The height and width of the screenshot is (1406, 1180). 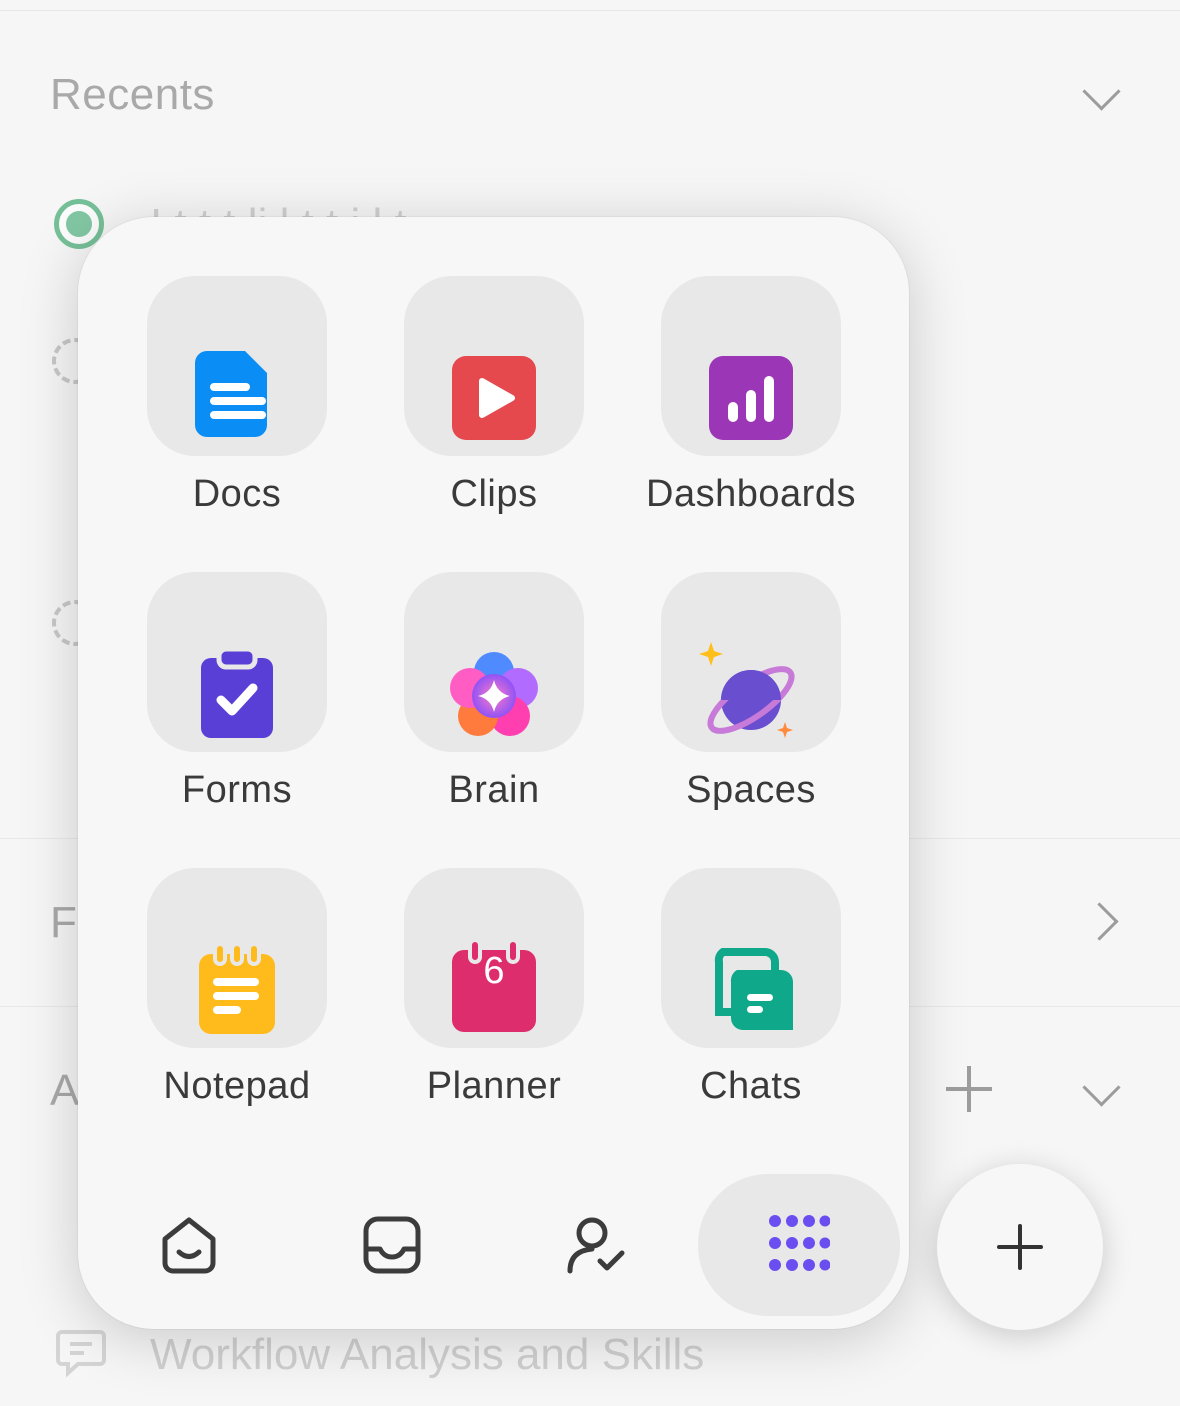 I want to click on list-item-title: Workflow Analysis and Skills, so click(x=427, y=1355).